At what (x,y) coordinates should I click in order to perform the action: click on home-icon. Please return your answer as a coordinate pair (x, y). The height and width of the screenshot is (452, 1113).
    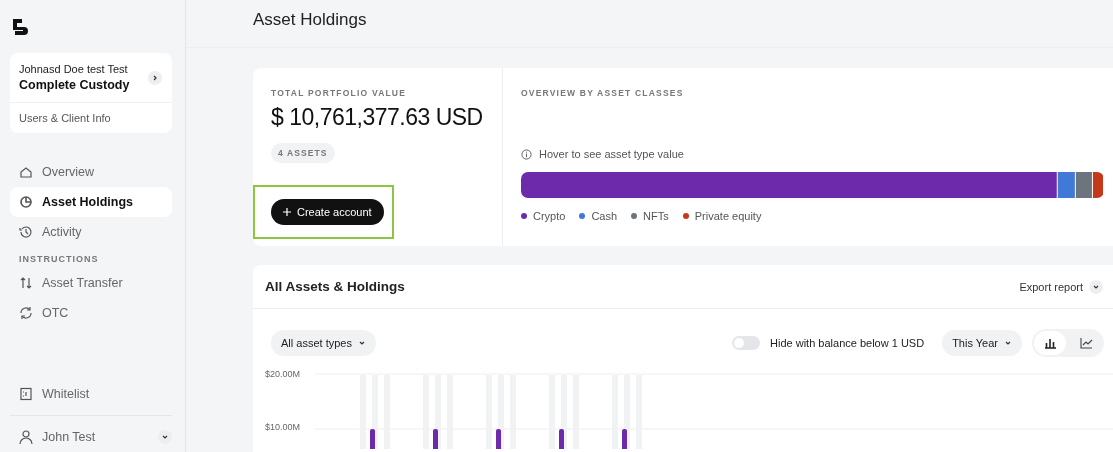
    Looking at the image, I should click on (26, 172).